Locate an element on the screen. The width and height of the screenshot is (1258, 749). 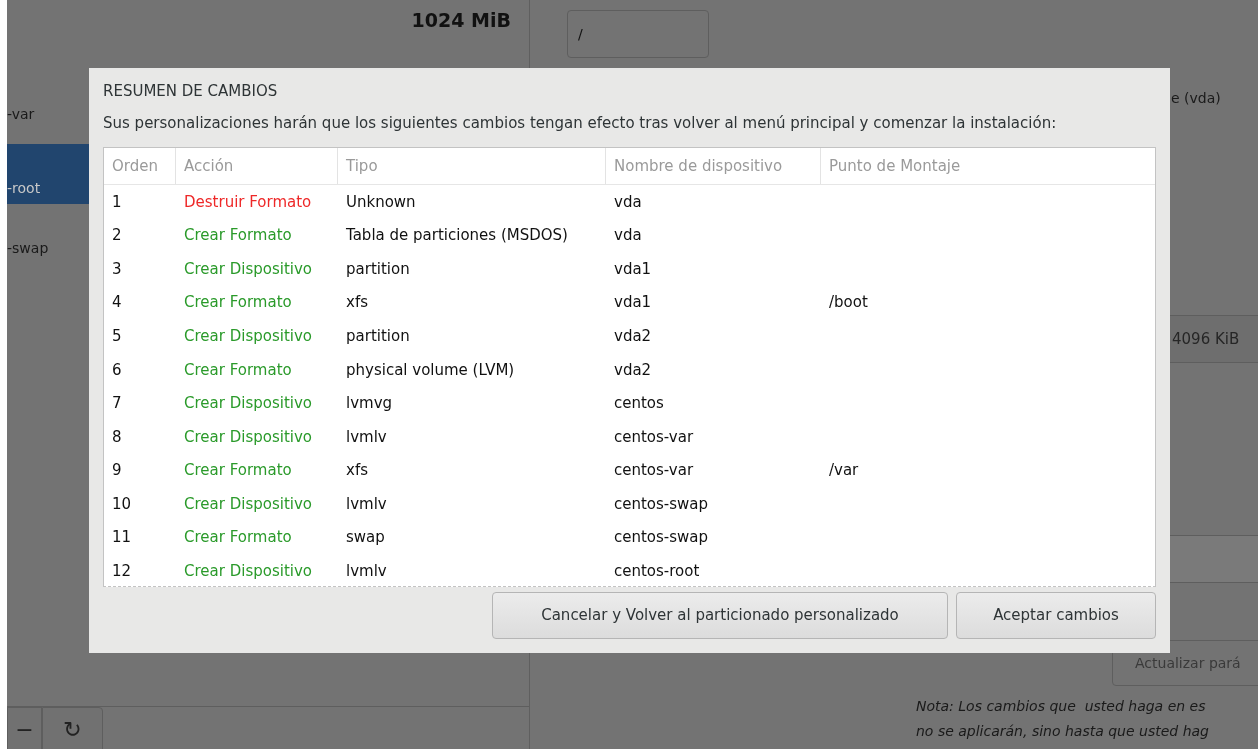
table-cell-text: 3 is located at coordinates (117, 269).